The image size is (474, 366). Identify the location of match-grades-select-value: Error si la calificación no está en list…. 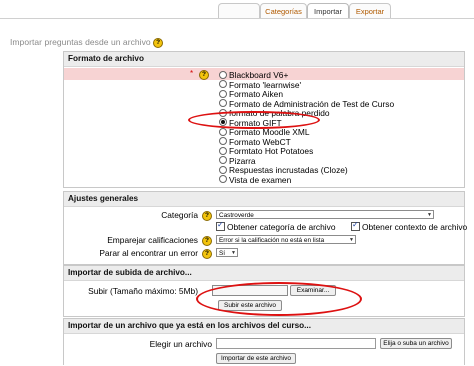
(272, 240).